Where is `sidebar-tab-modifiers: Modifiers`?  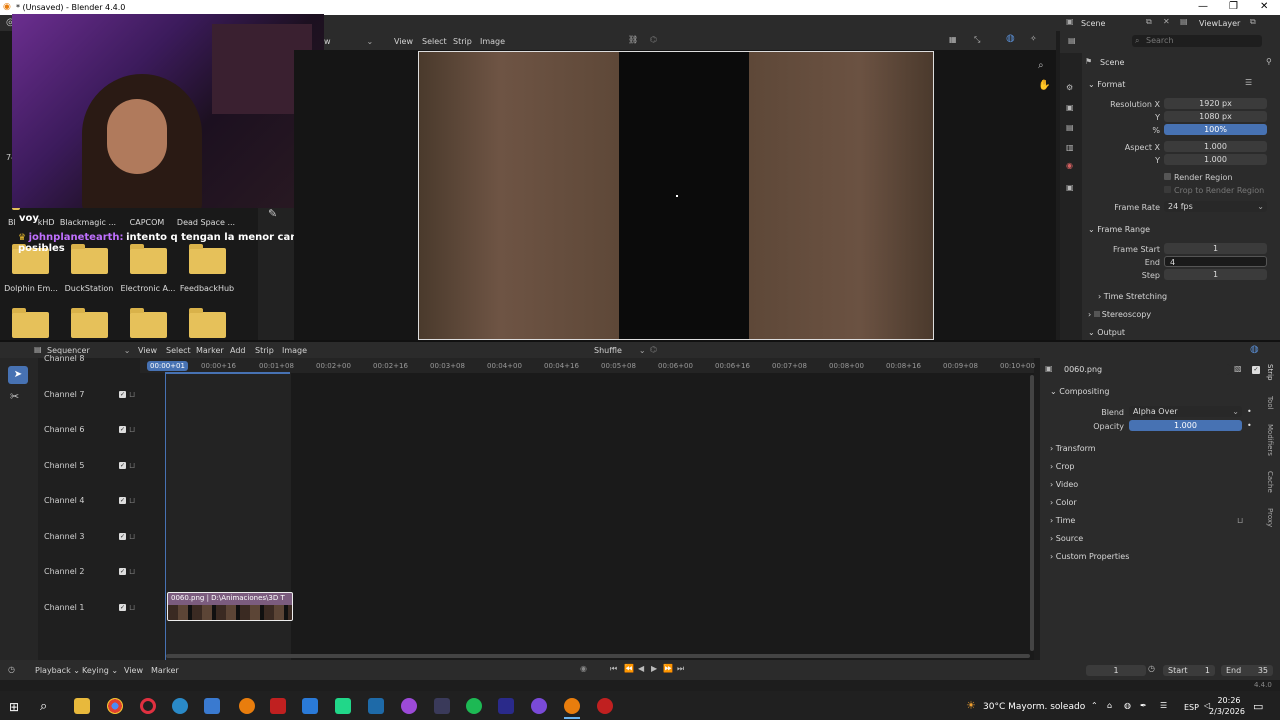 sidebar-tab-modifiers: Modifiers is located at coordinates (1270, 440).